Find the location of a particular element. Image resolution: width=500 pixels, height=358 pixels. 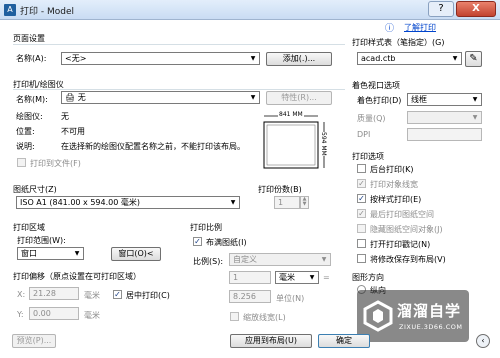

offset-x-unit: 毫米 is located at coordinates (92, 295).